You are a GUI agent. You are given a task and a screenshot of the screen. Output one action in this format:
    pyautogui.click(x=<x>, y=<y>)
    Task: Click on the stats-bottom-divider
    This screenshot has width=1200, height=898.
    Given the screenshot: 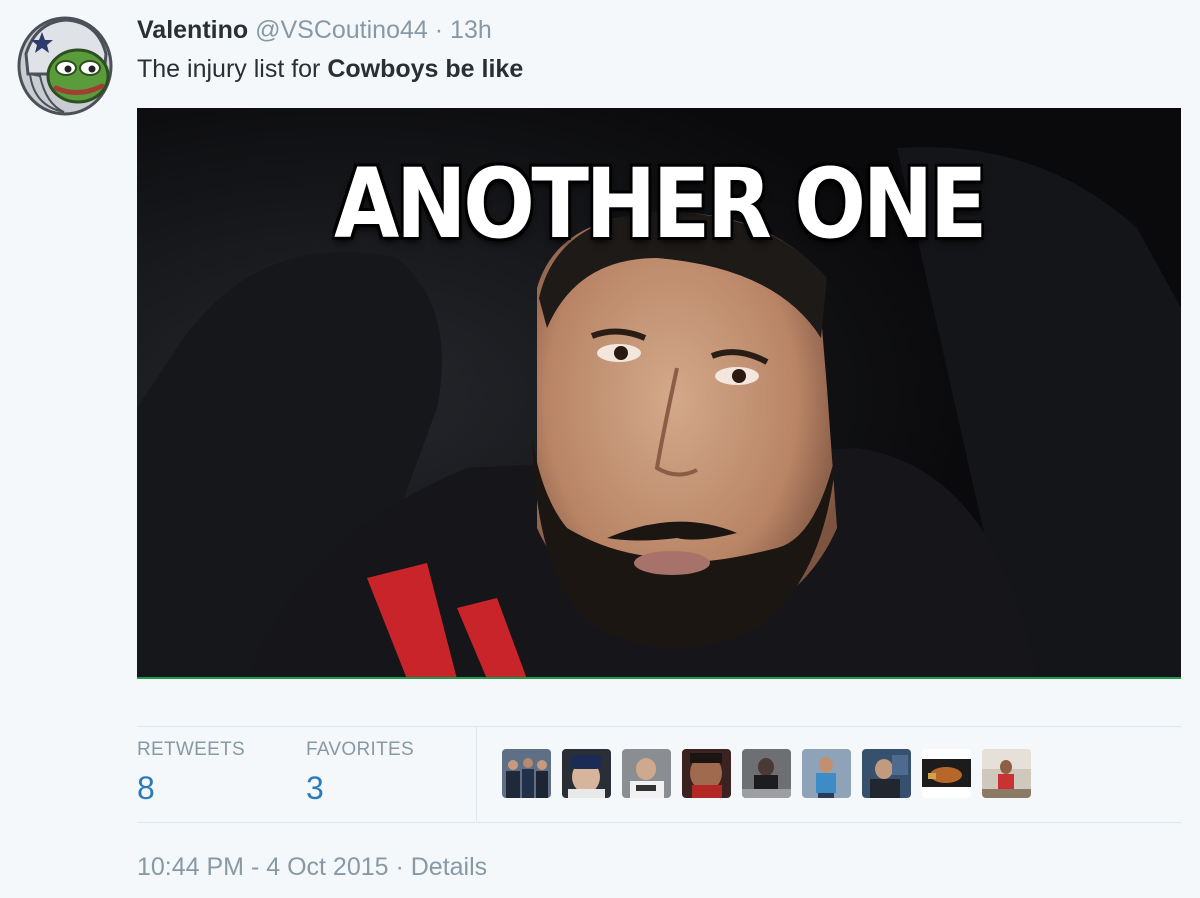 What is the action you would take?
    pyautogui.click(x=659, y=822)
    